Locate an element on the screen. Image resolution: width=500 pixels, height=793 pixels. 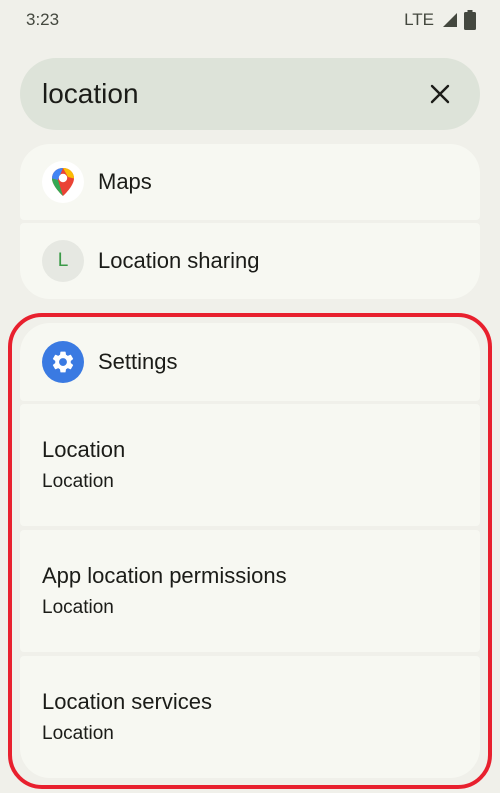
search-input is located at coordinates (222, 94).